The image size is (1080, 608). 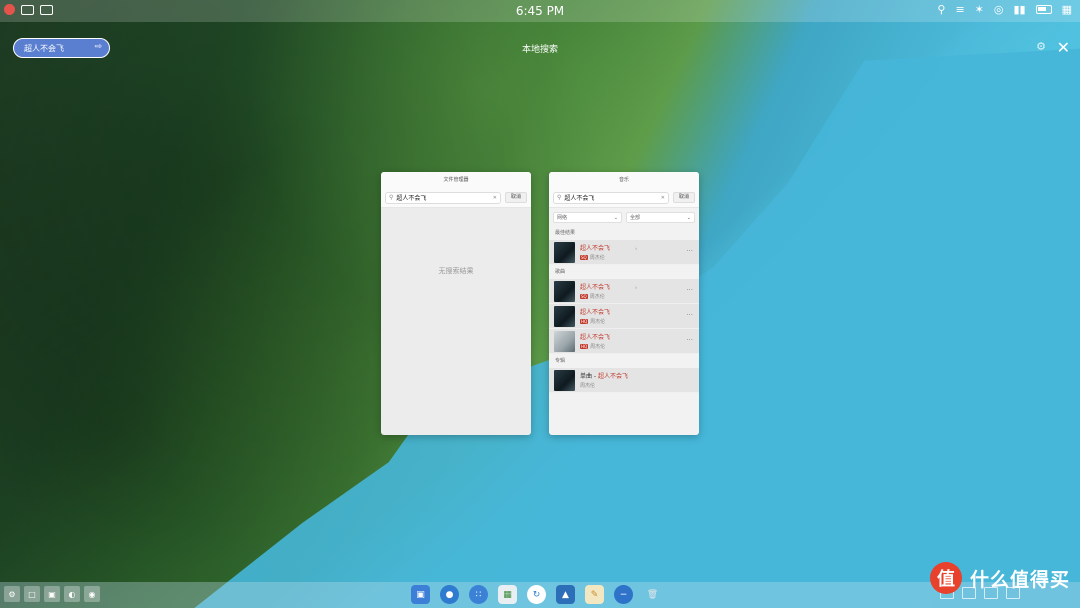 I want to click on album-row: 单曲 - 超人不会飞 周杰伦, so click(x=624, y=380).